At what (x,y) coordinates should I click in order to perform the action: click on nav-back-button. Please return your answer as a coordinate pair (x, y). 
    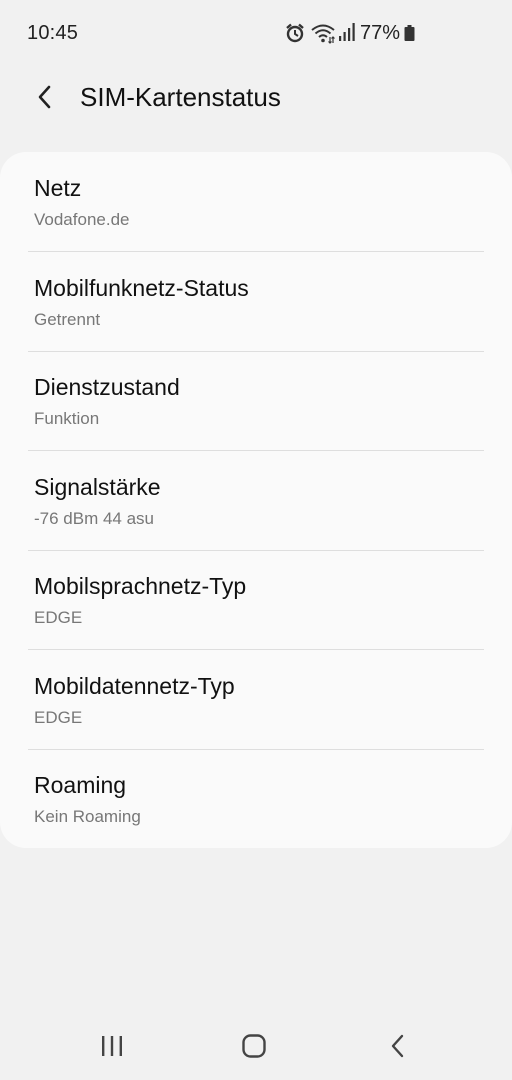
    Looking at the image, I should click on (398, 1046).